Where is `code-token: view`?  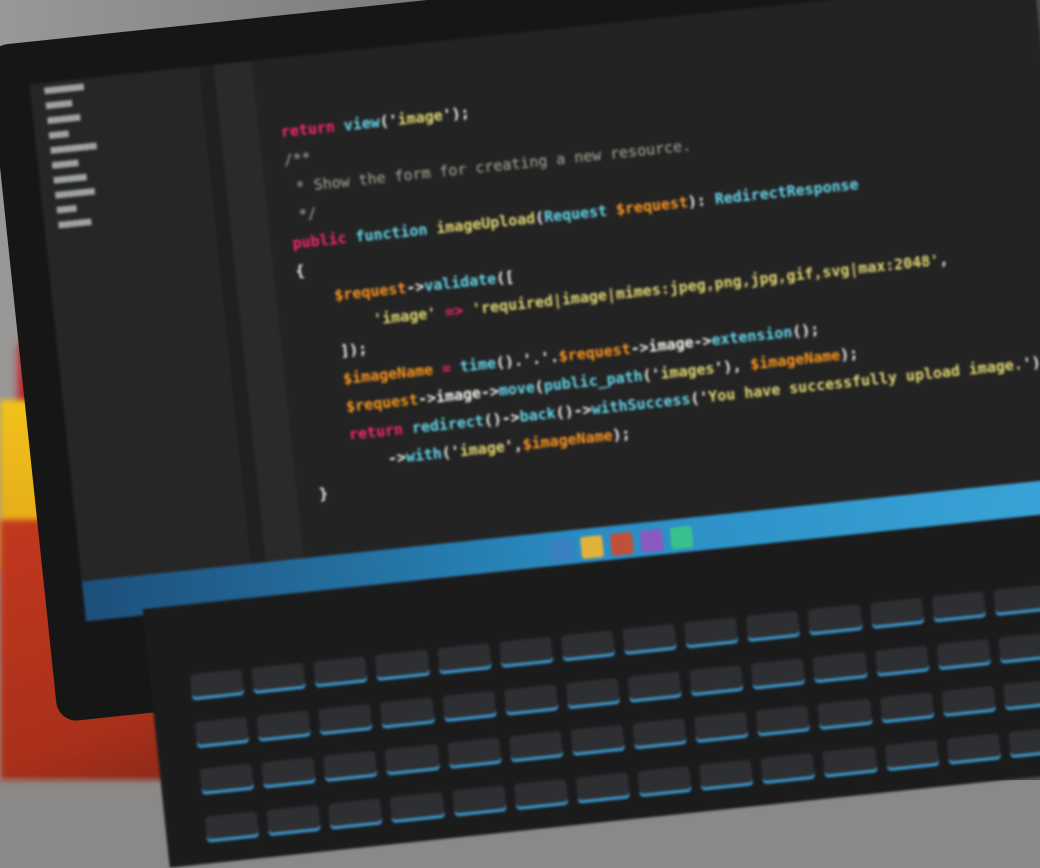
code-token: view is located at coordinates (361, 123).